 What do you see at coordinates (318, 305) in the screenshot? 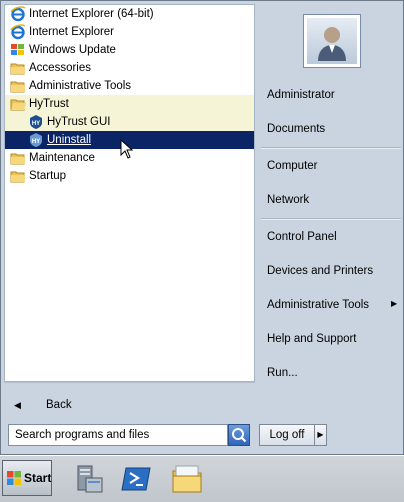
I see `menu-administrative-tools: Administrative Tools` at bounding box center [318, 305].